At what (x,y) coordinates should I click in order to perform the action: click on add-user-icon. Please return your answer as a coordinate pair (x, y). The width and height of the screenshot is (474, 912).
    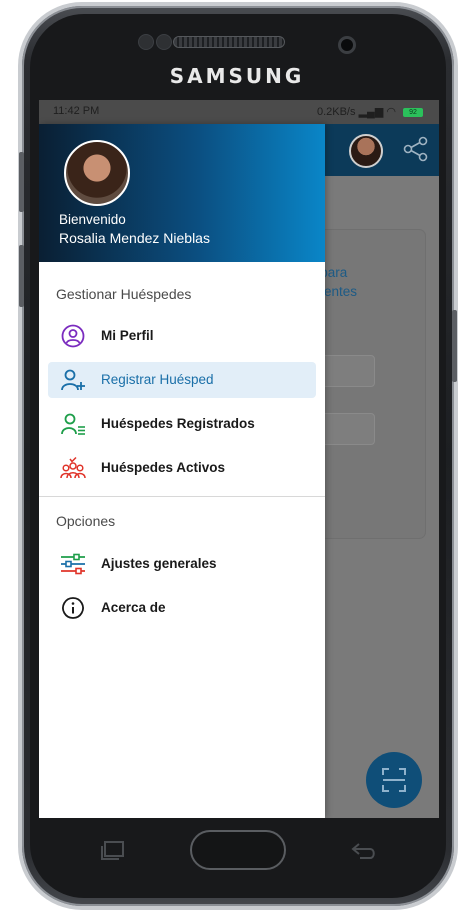
    Looking at the image, I should click on (73, 380).